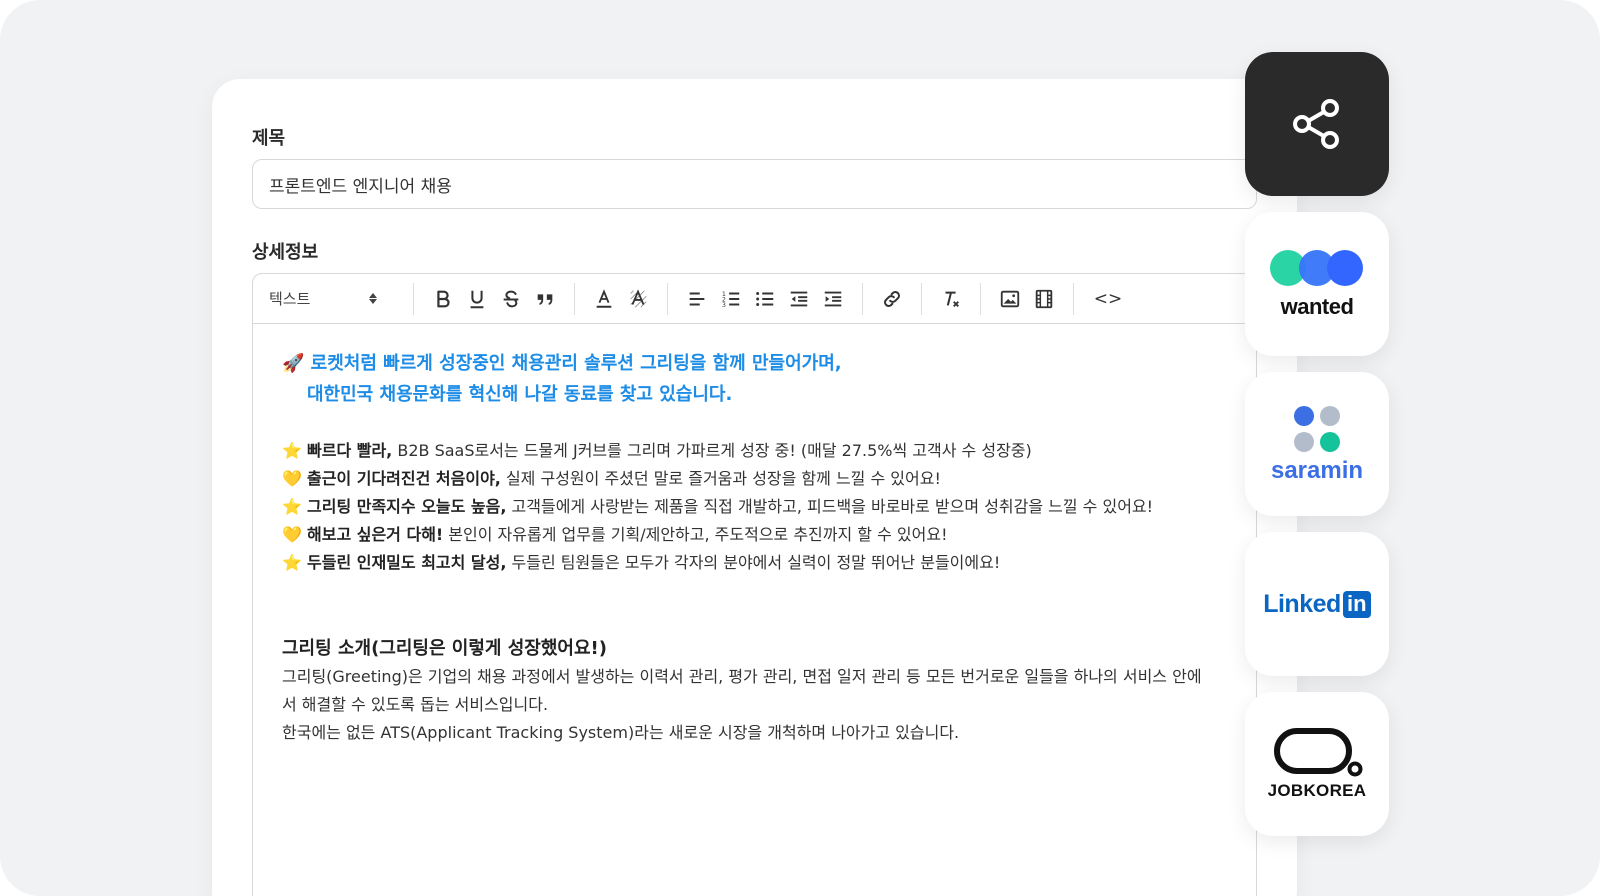 The image size is (1600, 896). I want to click on outdent-icon, so click(799, 298).